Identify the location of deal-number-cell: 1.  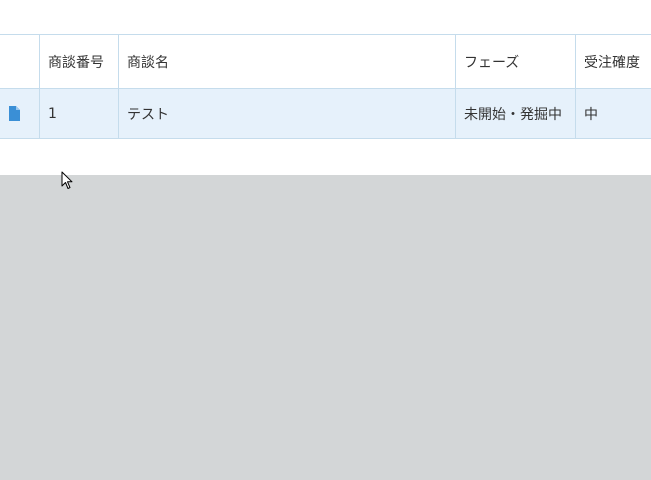
(79, 113).